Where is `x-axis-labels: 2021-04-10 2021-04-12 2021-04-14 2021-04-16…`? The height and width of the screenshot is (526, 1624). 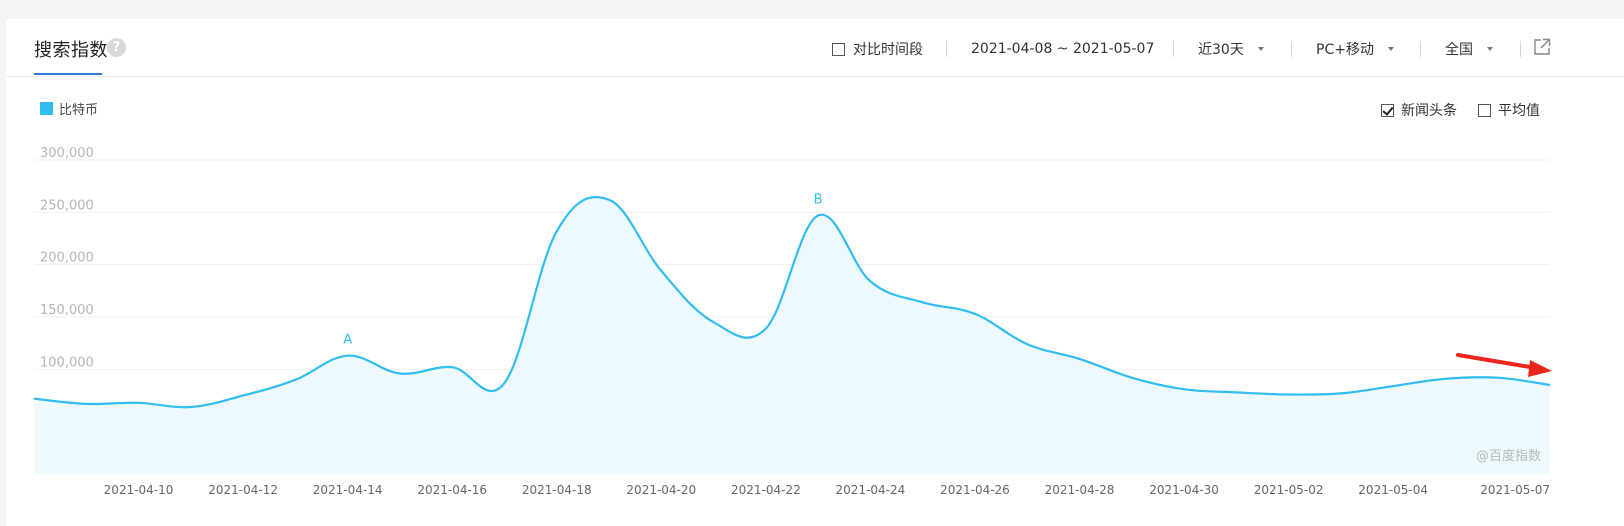 x-axis-labels: 2021-04-10 2021-04-12 2021-04-14 2021-04-16… is located at coordinates (827, 490).